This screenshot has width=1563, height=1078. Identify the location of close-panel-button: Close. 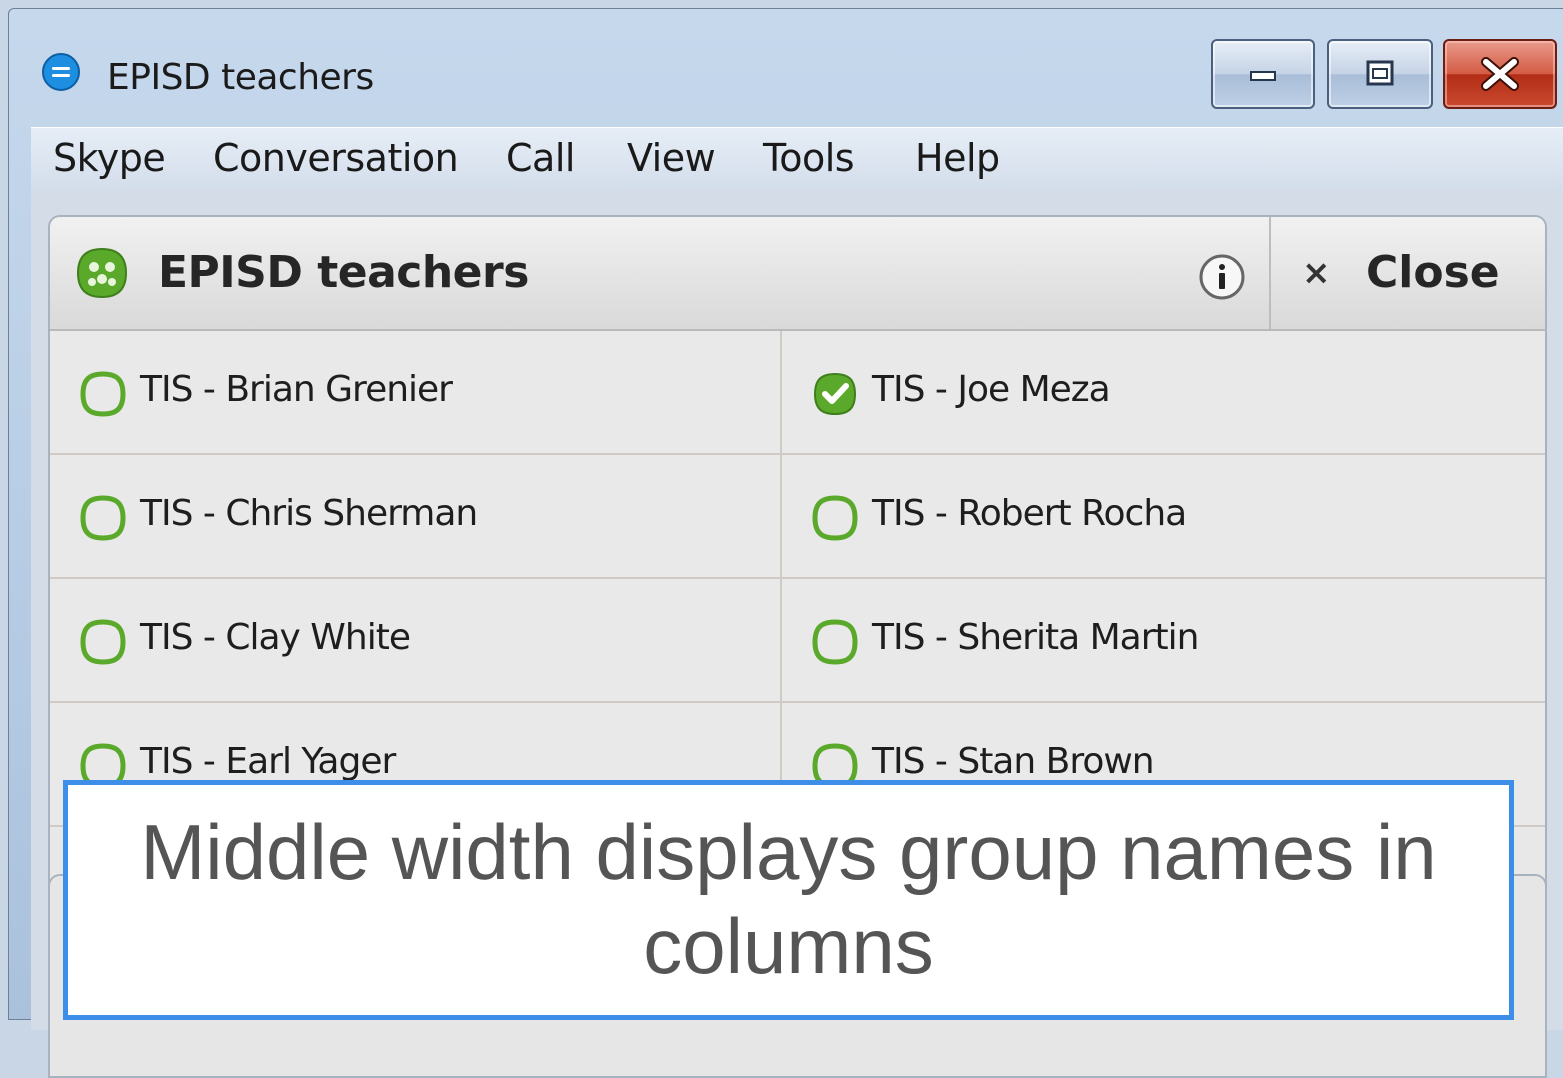
(1433, 272).